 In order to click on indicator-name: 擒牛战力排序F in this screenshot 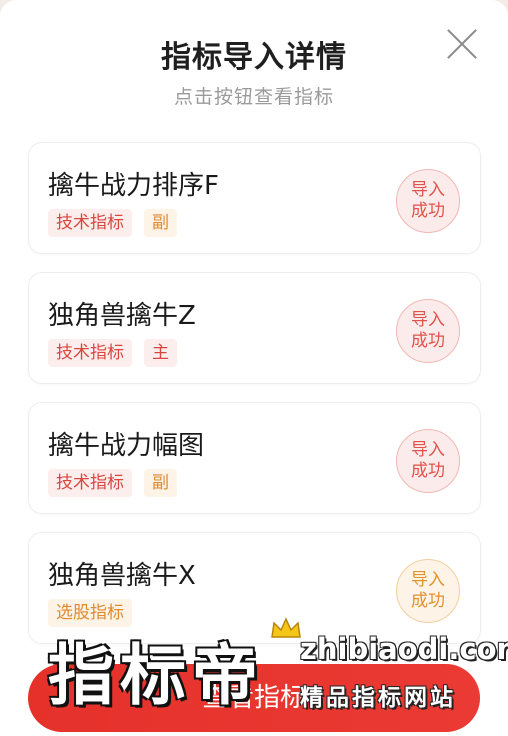, I will do `click(133, 186)`.